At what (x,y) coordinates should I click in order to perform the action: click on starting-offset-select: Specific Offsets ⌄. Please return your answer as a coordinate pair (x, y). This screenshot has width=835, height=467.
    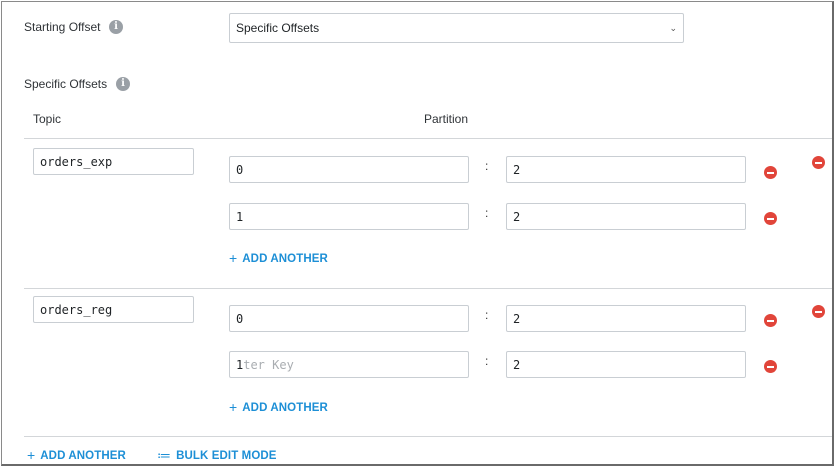
    Looking at the image, I should click on (456, 28).